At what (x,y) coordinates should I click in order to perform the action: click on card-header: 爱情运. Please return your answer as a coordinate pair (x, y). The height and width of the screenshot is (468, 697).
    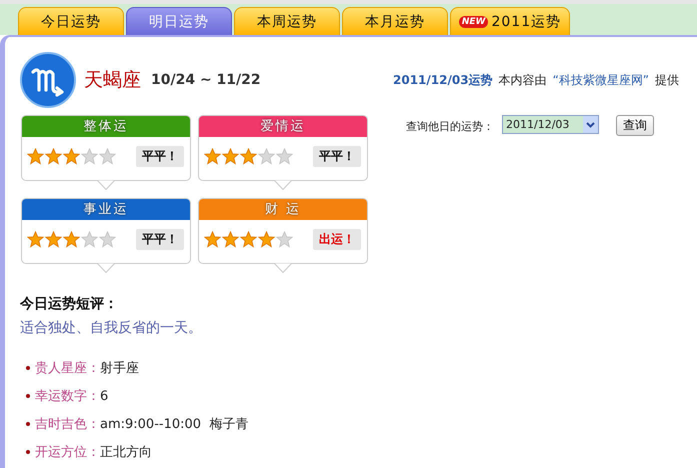
    Looking at the image, I should click on (283, 126).